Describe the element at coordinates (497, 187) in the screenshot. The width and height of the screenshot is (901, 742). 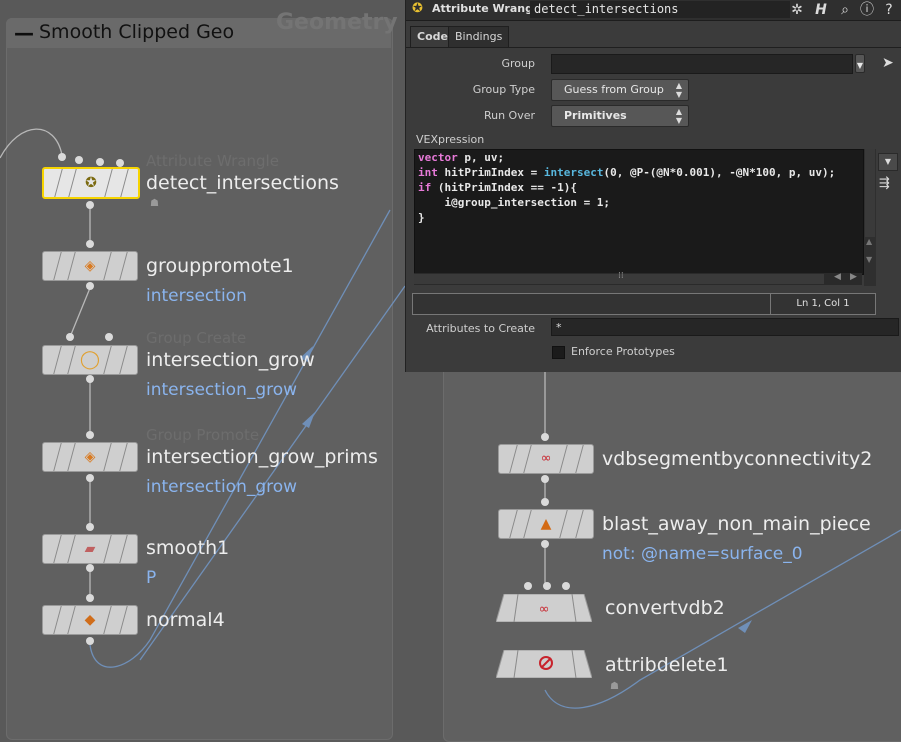
I see `code-line: if (hitPrimIndex == -1){` at that location.